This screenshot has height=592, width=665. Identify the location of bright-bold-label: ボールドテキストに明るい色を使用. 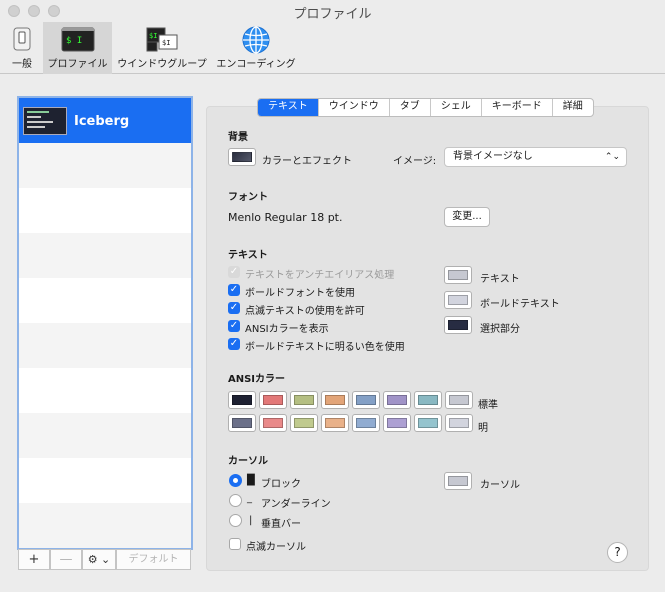
(325, 347).